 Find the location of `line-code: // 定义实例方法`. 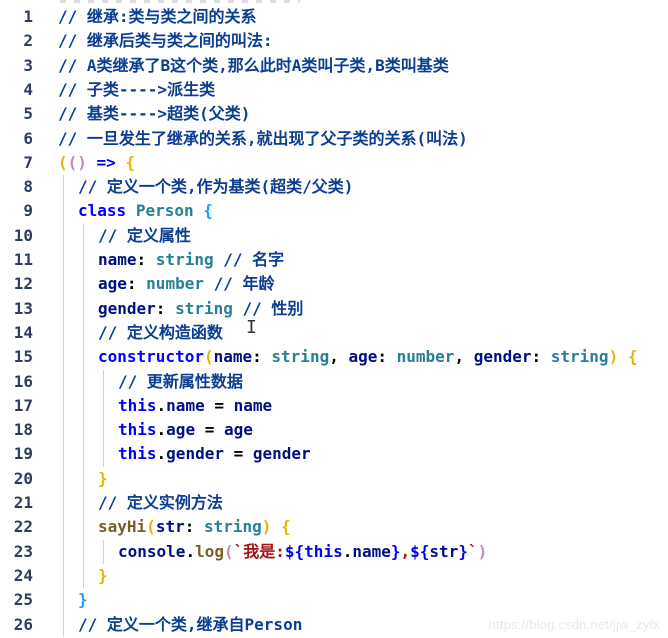

line-code: // 定义实例方法 is located at coordinates (160, 503).